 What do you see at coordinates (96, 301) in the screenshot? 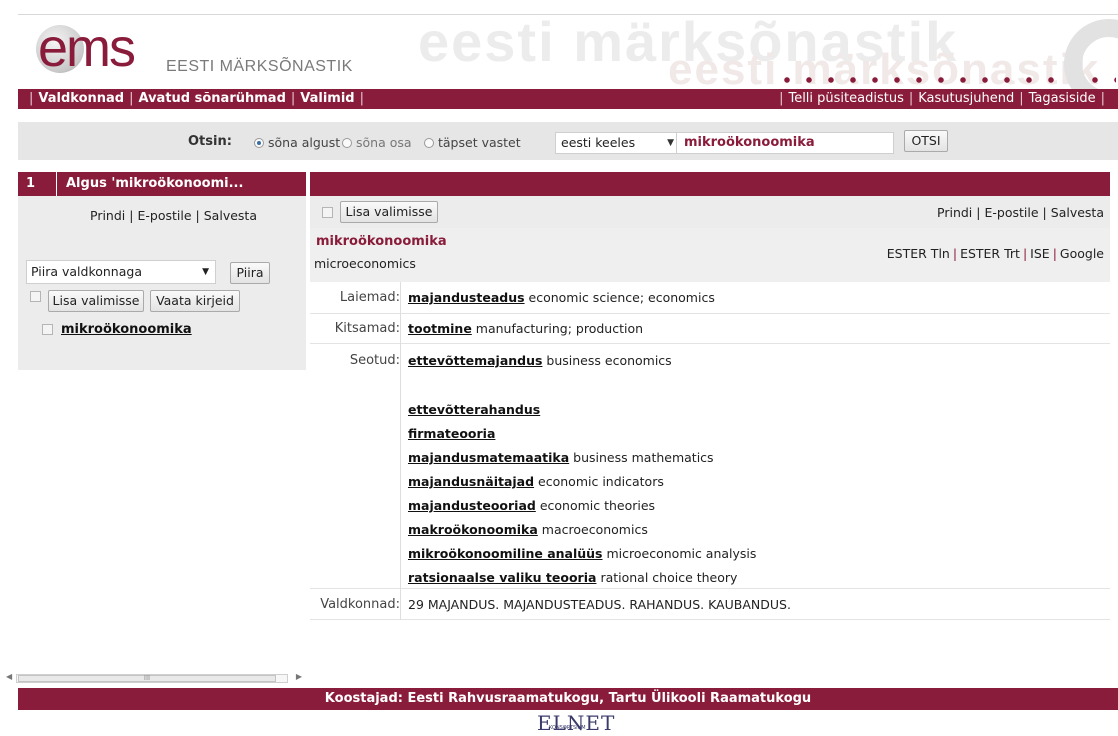
I see `add-to-selection-button: Lisa valimisse` at bounding box center [96, 301].